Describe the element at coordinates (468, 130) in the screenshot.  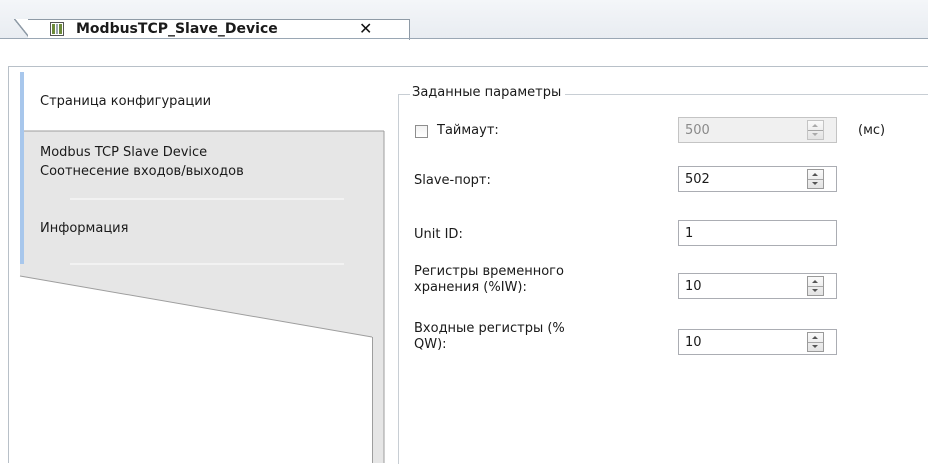
I see `timeout-label: Таймаут:` at that location.